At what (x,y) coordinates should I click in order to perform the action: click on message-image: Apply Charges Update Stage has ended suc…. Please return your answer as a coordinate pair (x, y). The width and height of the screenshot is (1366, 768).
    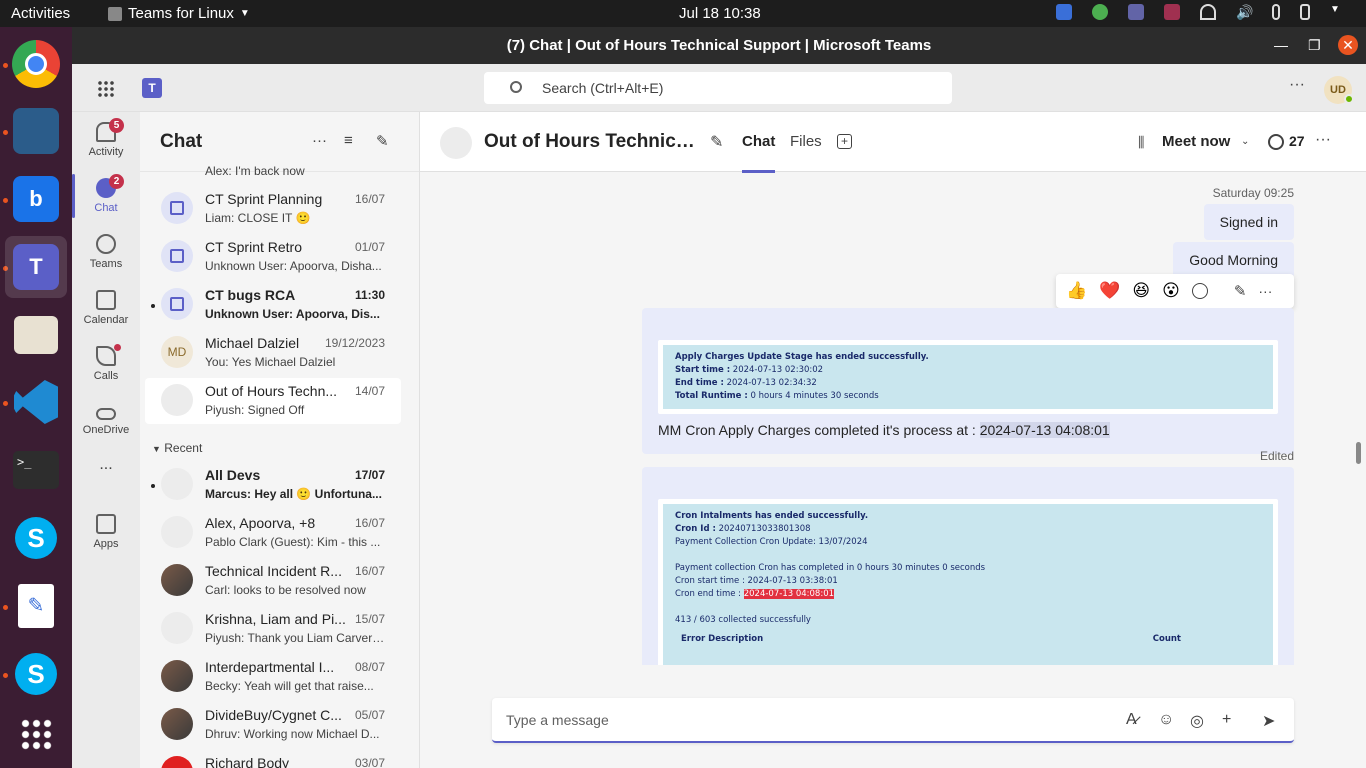
    Looking at the image, I should click on (968, 377).